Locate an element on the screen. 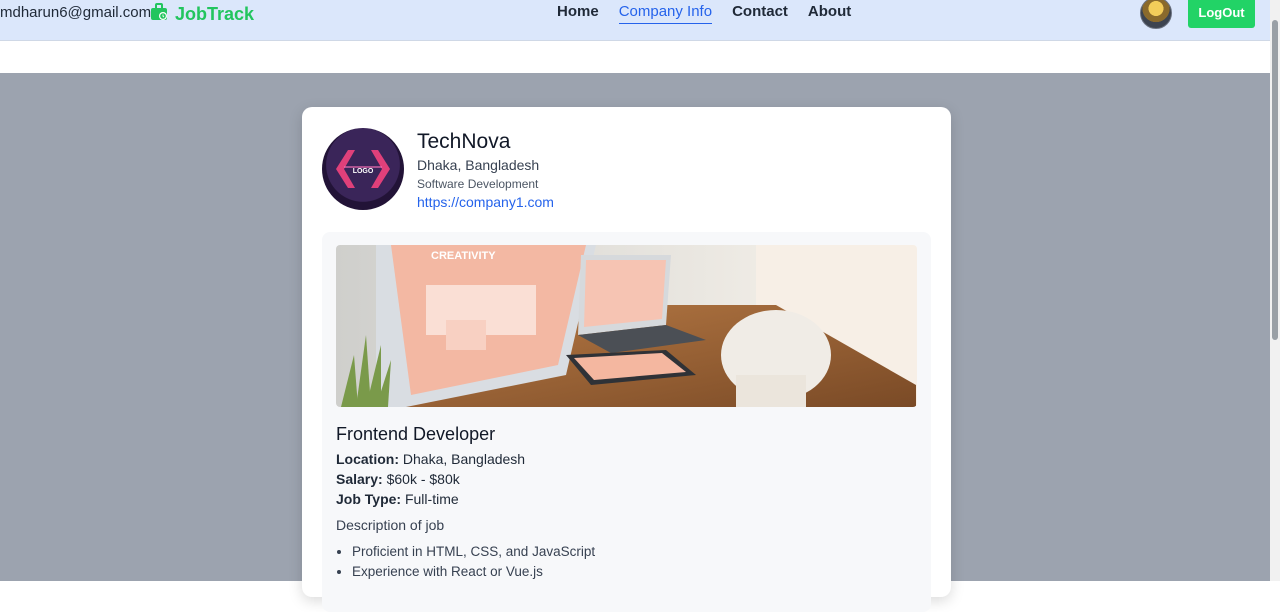  company-name: TechNova is located at coordinates (464, 141).